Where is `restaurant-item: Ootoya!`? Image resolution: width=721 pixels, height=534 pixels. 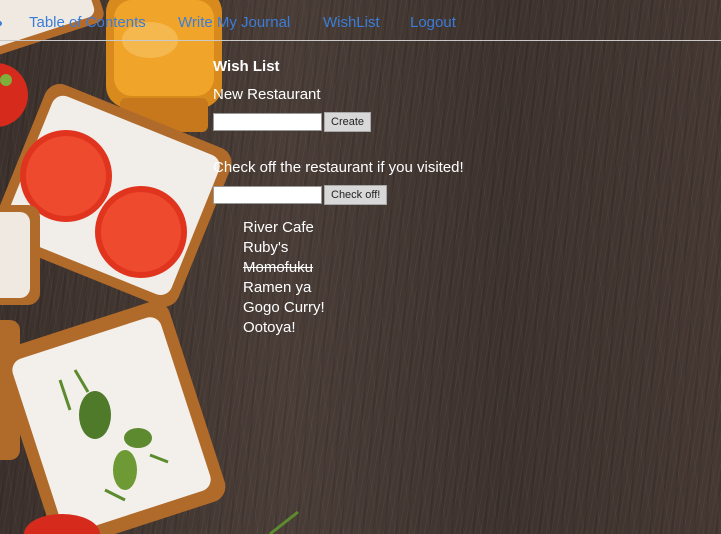 restaurant-item: Ootoya! is located at coordinates (269, 327).